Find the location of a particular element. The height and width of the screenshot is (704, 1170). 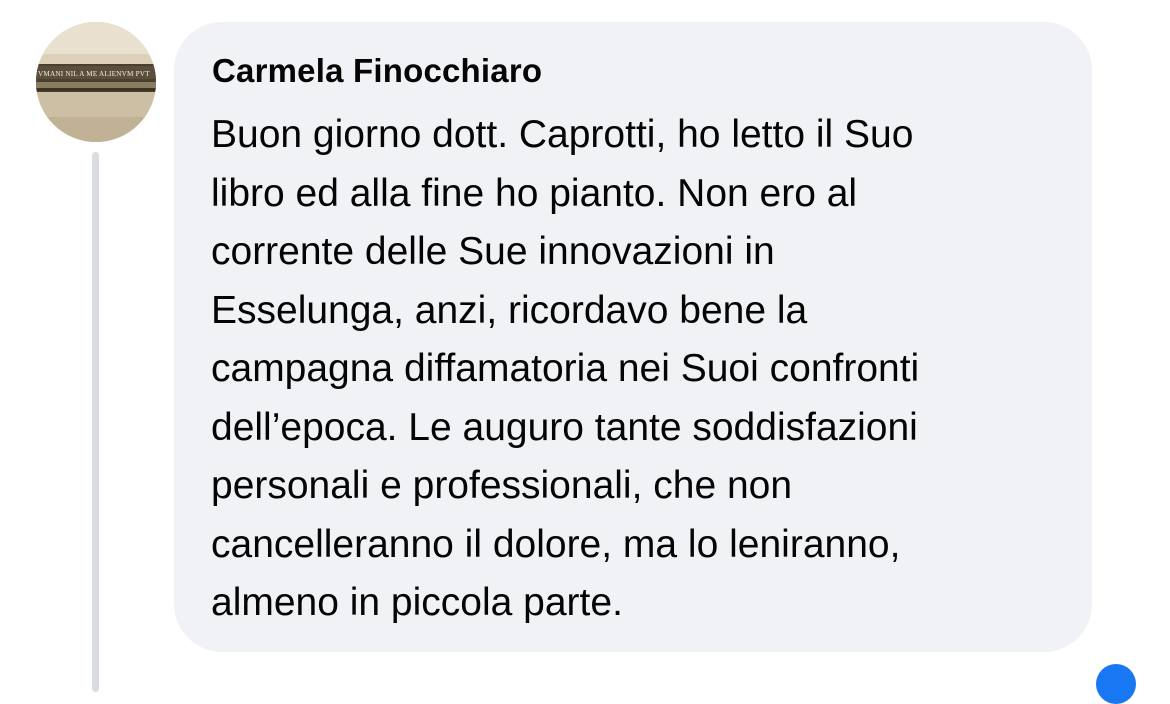

comment-line: campagna diffamatoria nei Suoi confronti is located at coordinates (565, 368).